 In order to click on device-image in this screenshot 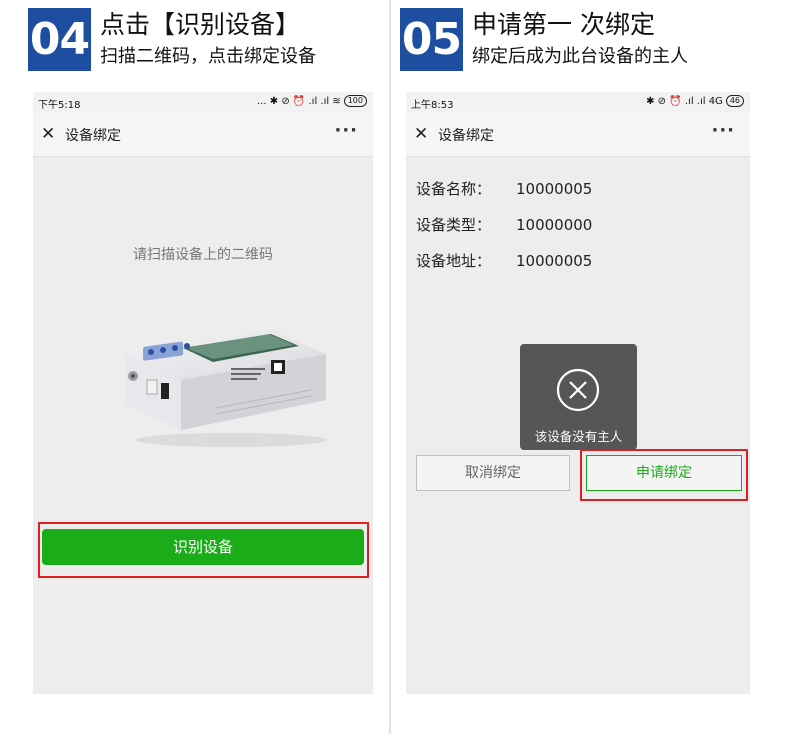, I will do `click(226, 388)`.